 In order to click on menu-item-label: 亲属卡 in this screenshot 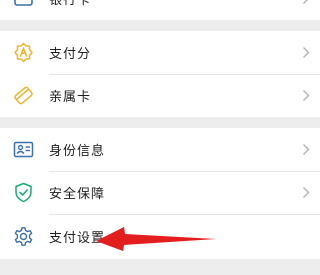, I will do `click(70, 97)`.